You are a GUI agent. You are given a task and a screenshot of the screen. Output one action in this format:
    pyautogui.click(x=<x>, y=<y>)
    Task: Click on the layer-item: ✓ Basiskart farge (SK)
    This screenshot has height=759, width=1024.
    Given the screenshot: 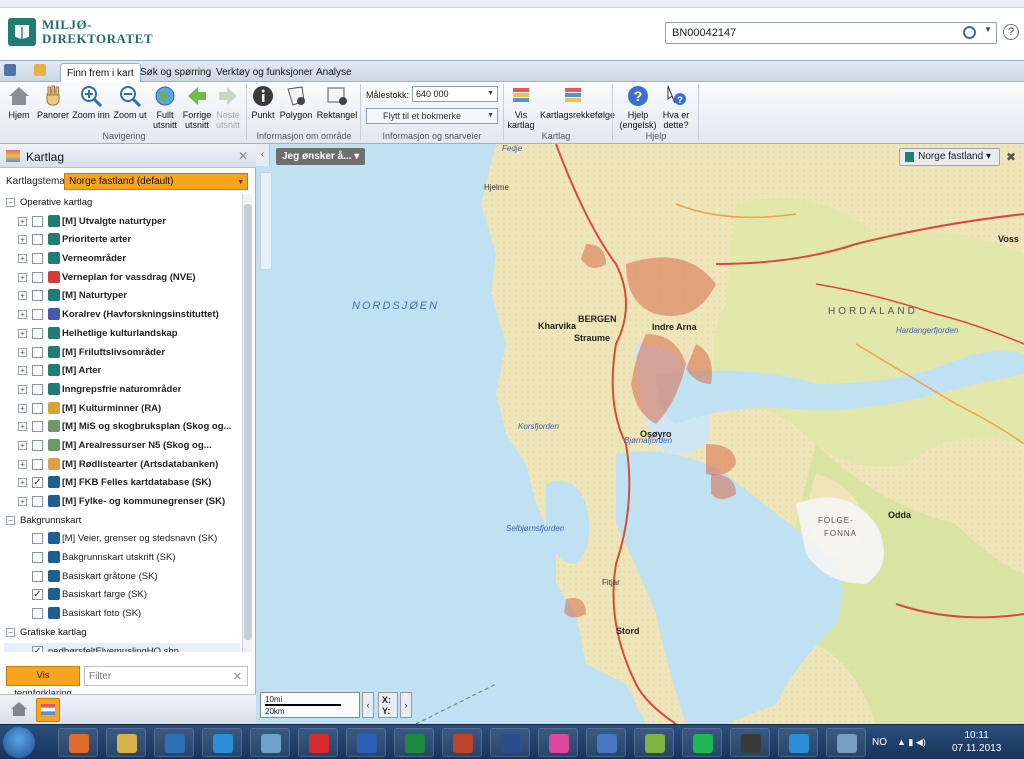 What is the action you would take?
    pyautogui.click(x=122, y=595)
    